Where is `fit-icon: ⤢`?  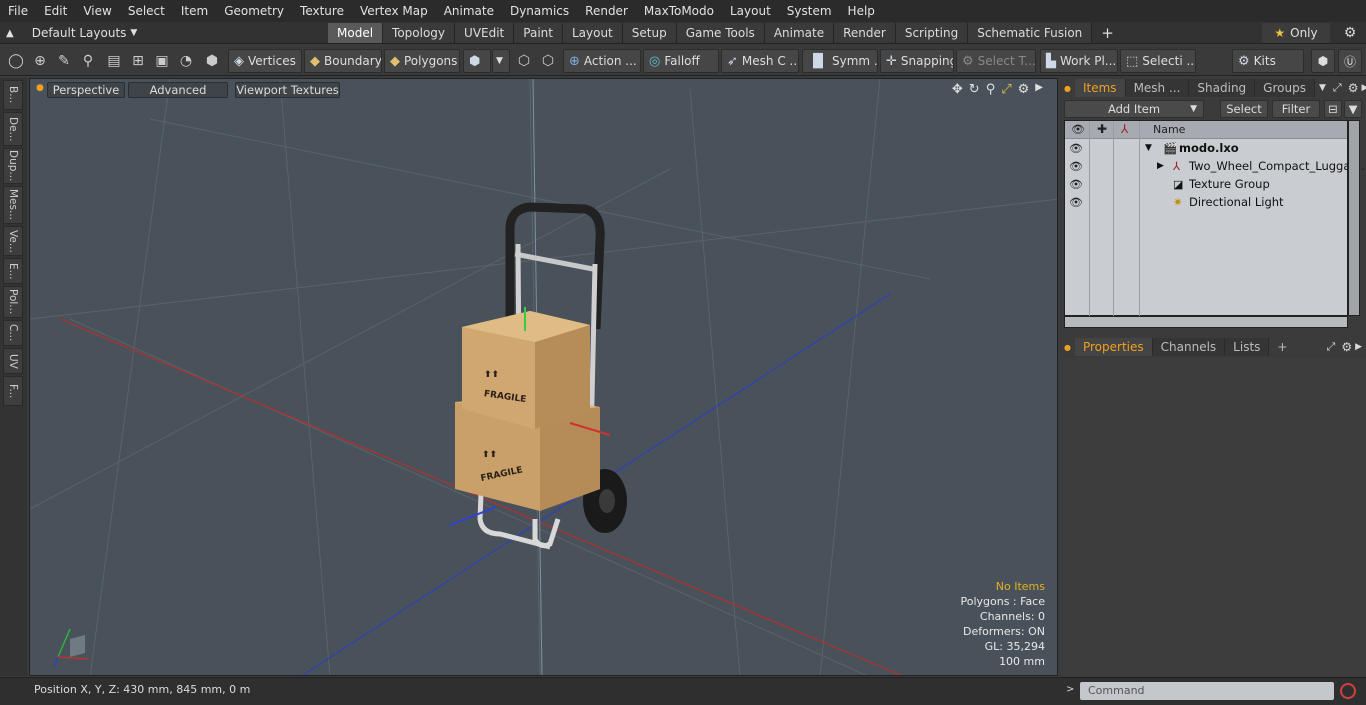 fit-icon: ⤢ is located at coordinates (1006, 89).